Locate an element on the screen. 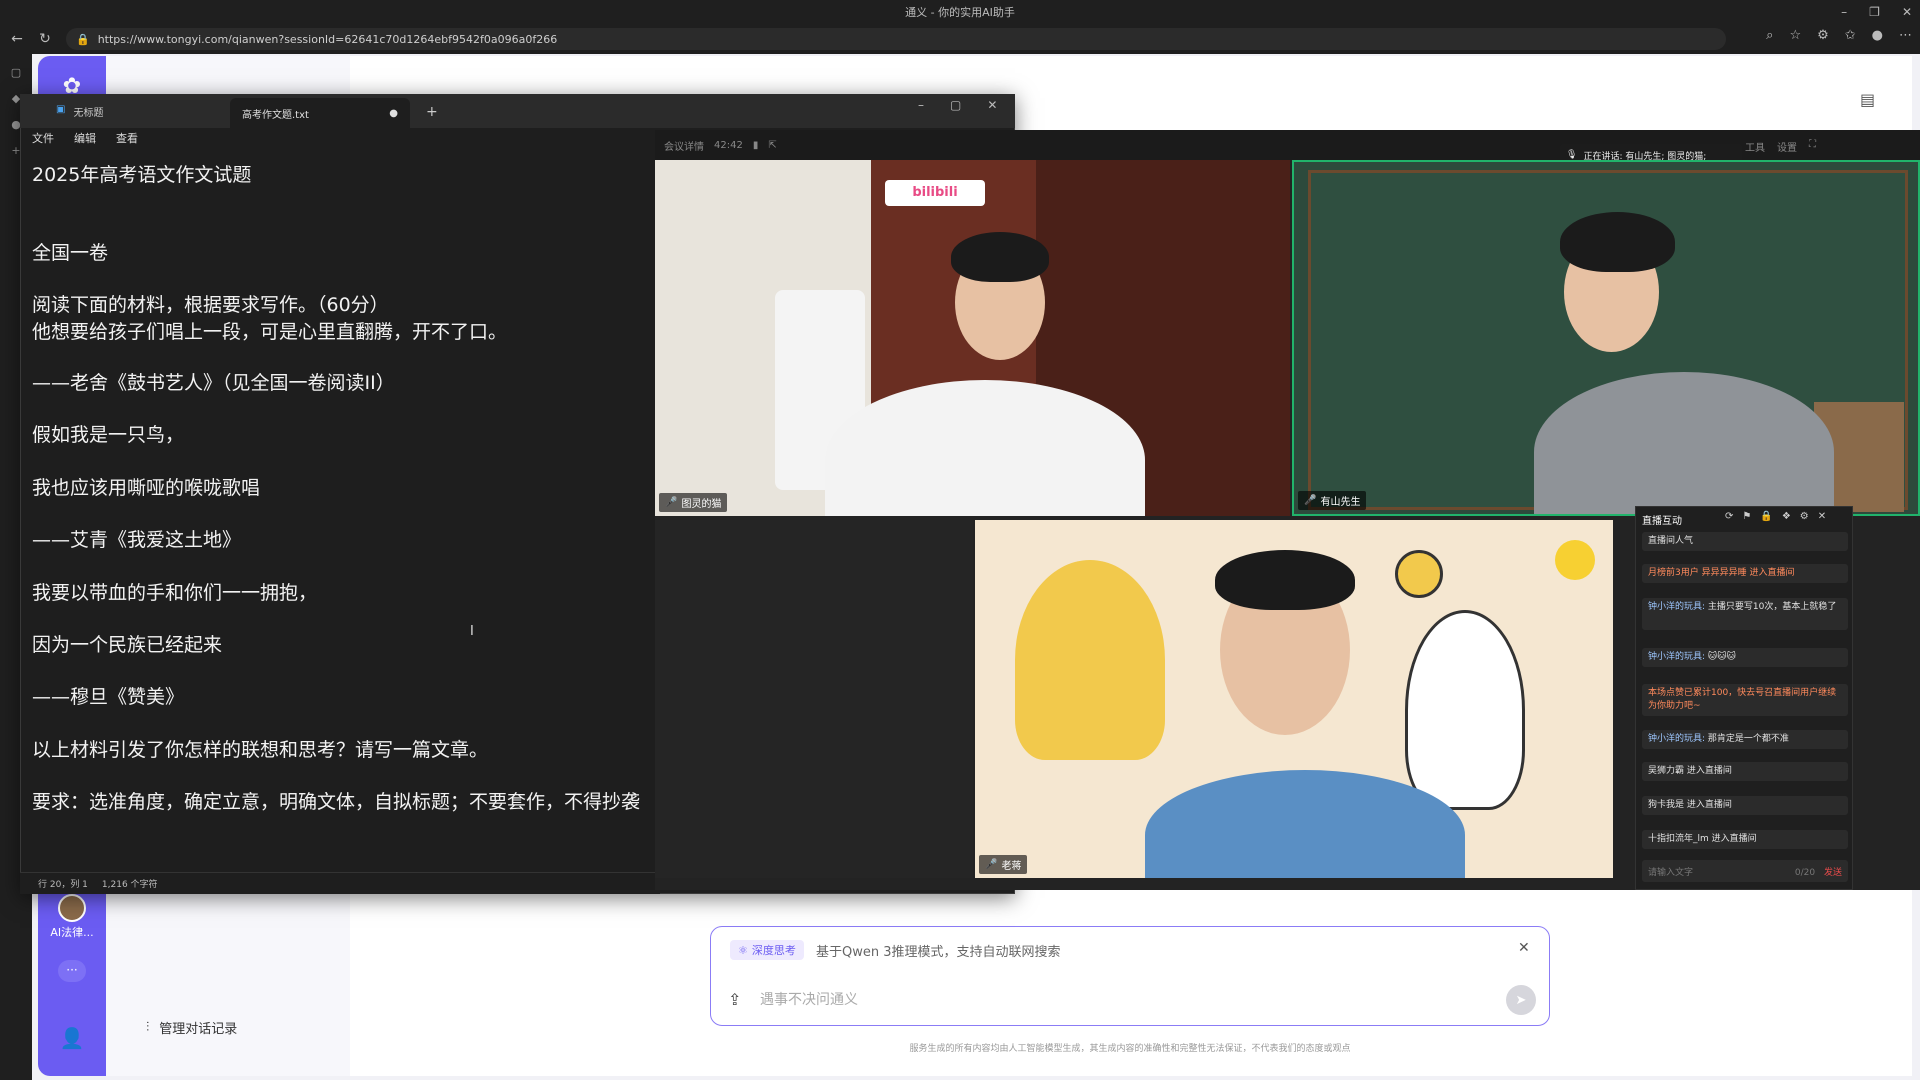 The image size is (1920, 1080). tab-untitled: ▣ 无标题 is located at coordinates (79, 111).